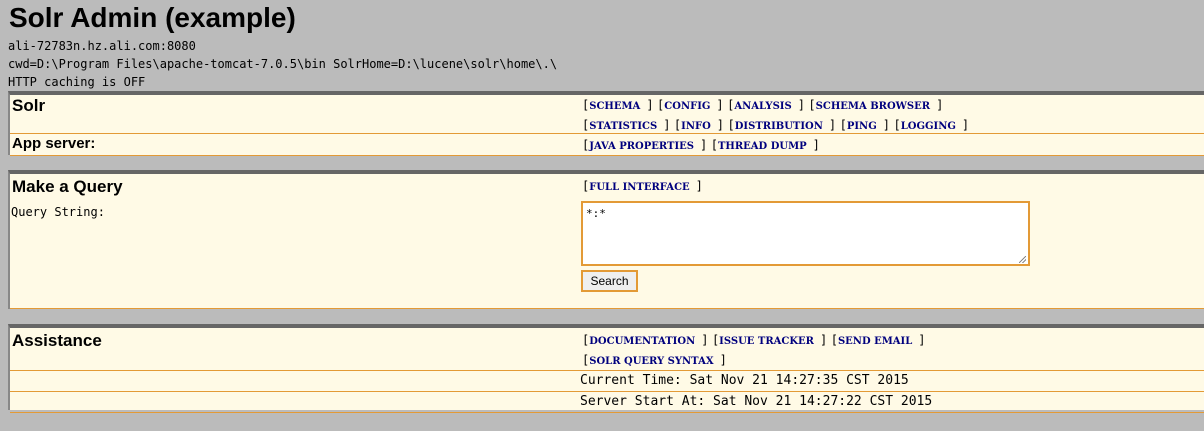 The width and height of the screenshot is (1204, 431). Describe the element at coordinates (805, 233) in the screenshot. I see `query-string-input` at that location.